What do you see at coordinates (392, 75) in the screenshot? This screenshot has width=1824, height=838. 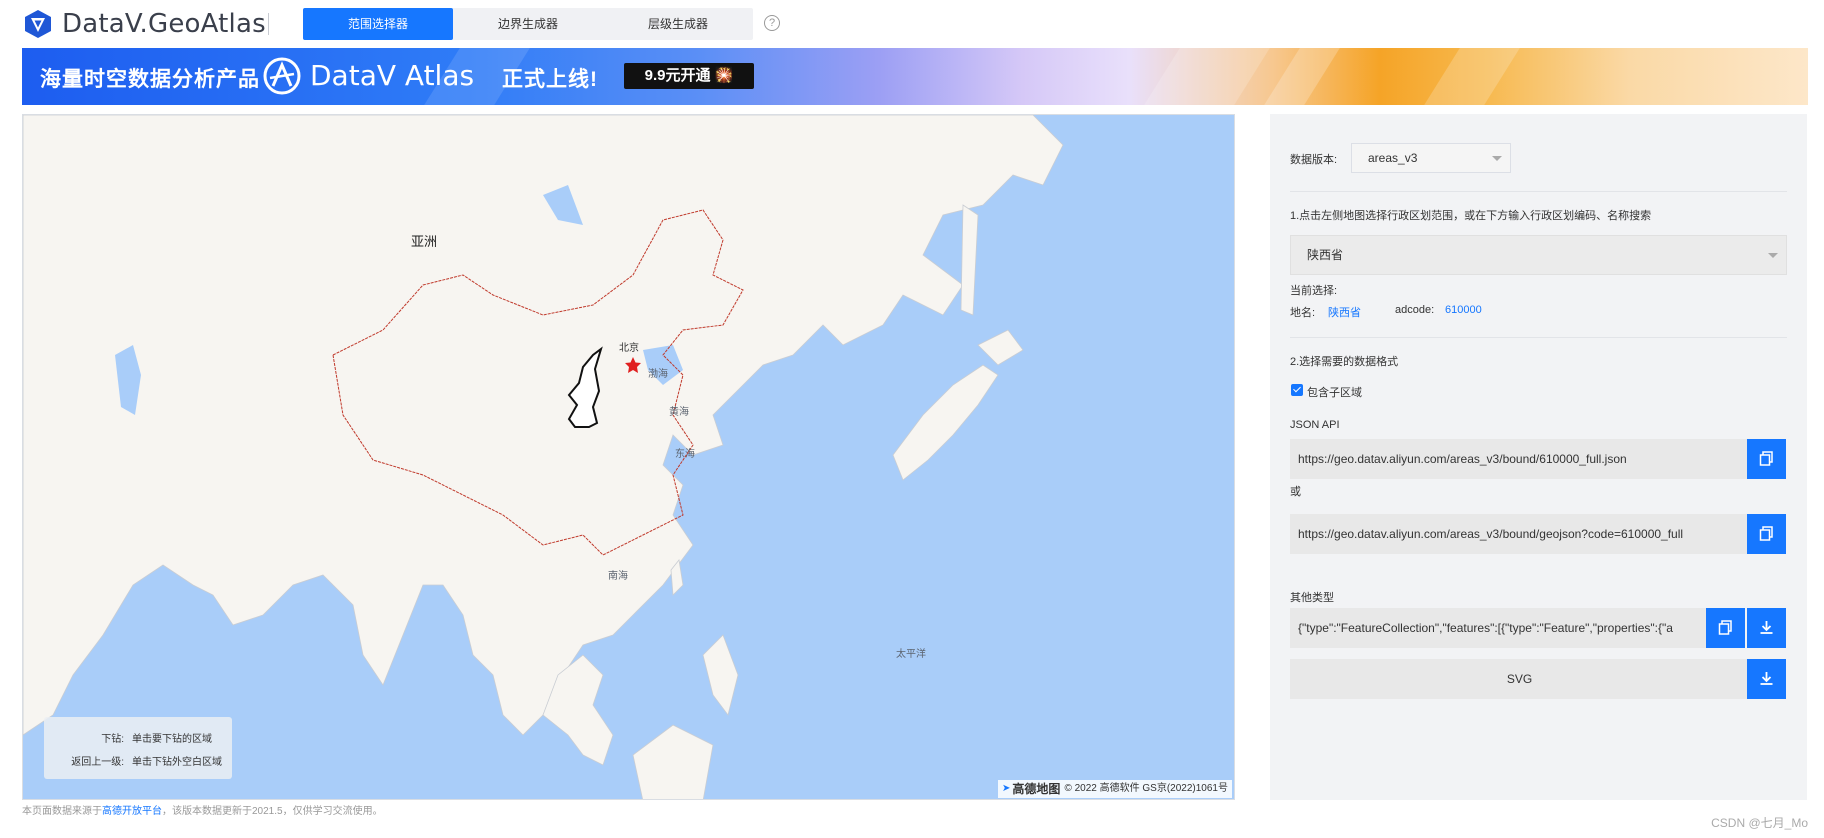 I see `banner-product: DataV Atlas` at bounding box center [392, 75].